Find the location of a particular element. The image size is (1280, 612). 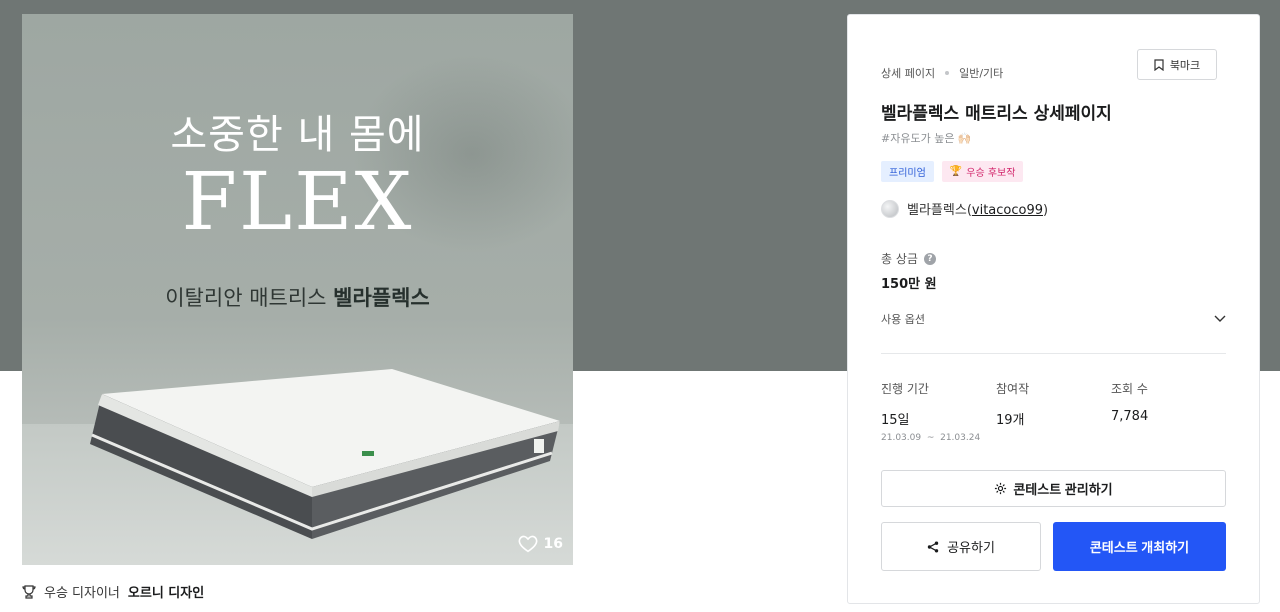

poster-subtitle: 이탈리안 매트리스 벨라플렉스 is located at coordinates (297, 297).